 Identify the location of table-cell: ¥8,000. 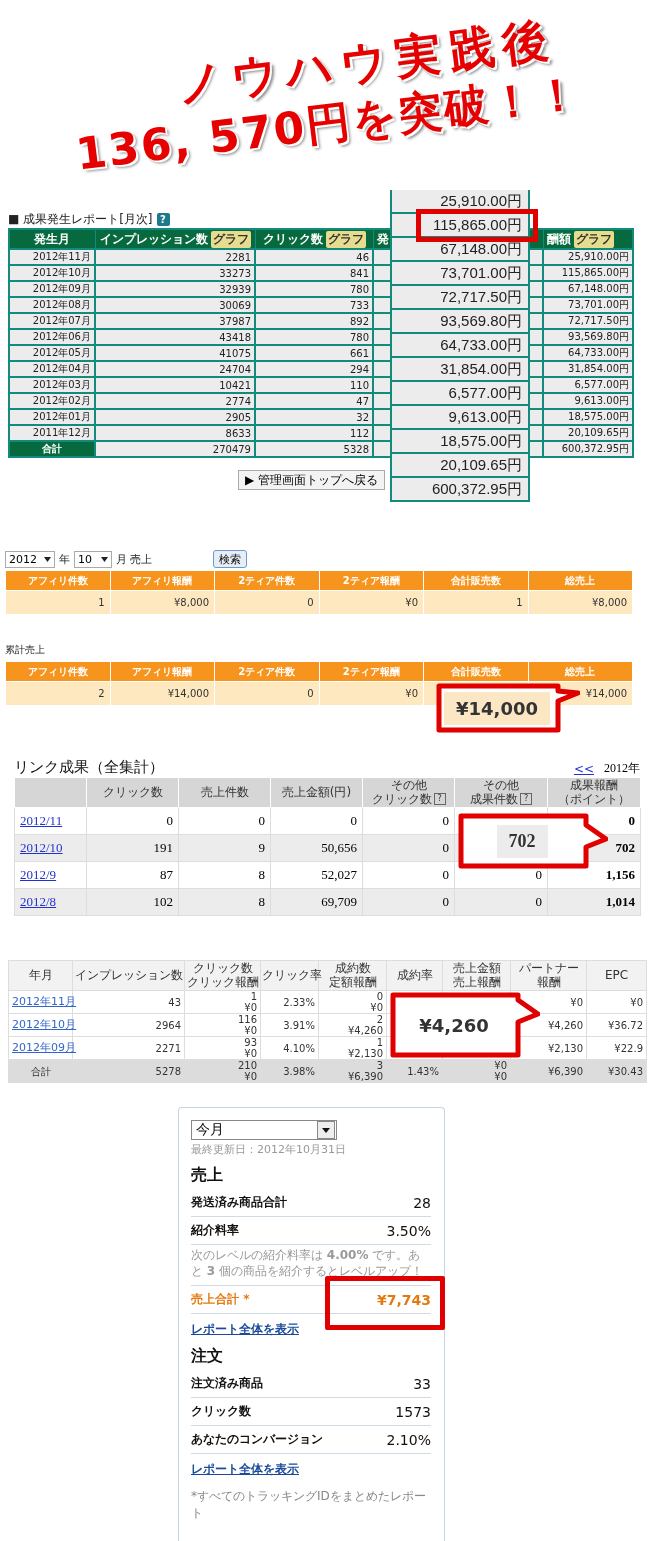
(580, 602).